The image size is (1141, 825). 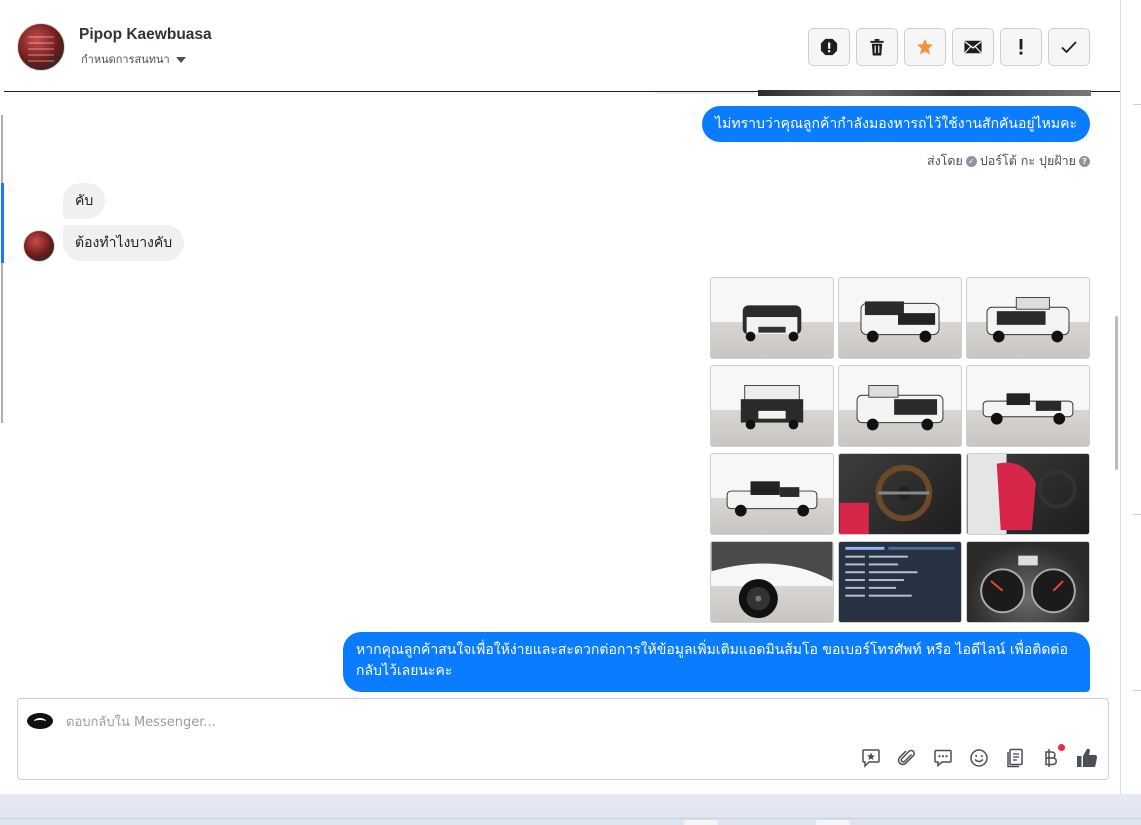 I want to click on envelope-icon, so click(x=973, y=47).